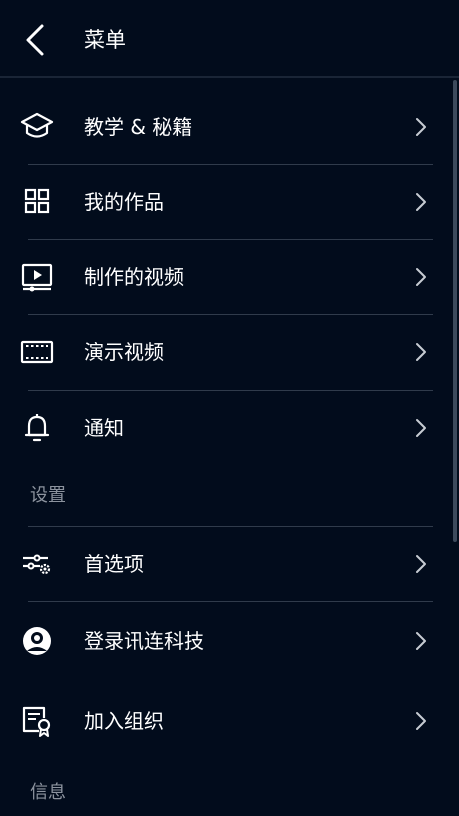  What do you see at coordinates (226, 641) in the screenshot?
I see `menu-item-sign-in: 登录讯连科技` at bounding box center [226, 641].